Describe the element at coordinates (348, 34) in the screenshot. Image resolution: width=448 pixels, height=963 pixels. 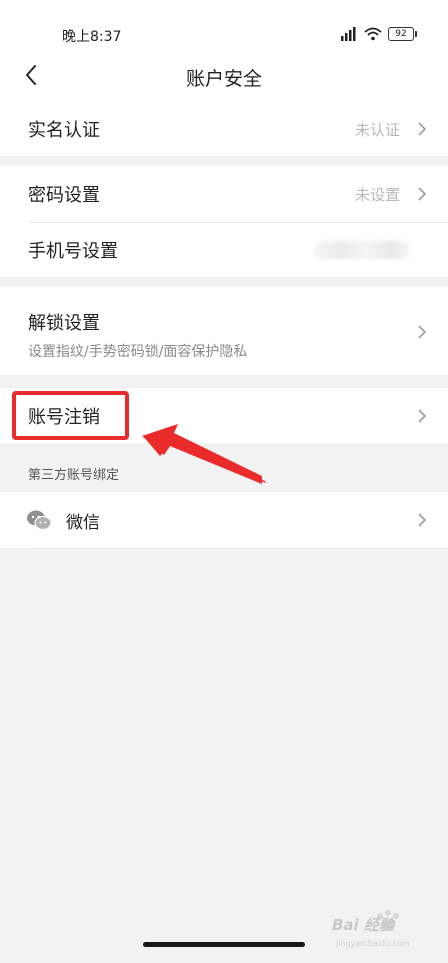
I see `signal-icon` at that location.